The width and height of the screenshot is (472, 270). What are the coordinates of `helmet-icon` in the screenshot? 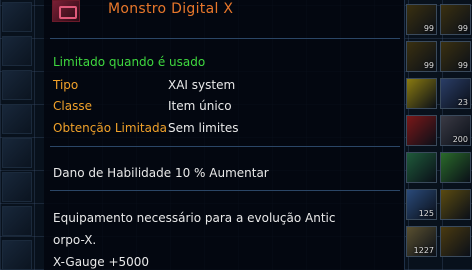 It's located at (421, 167).